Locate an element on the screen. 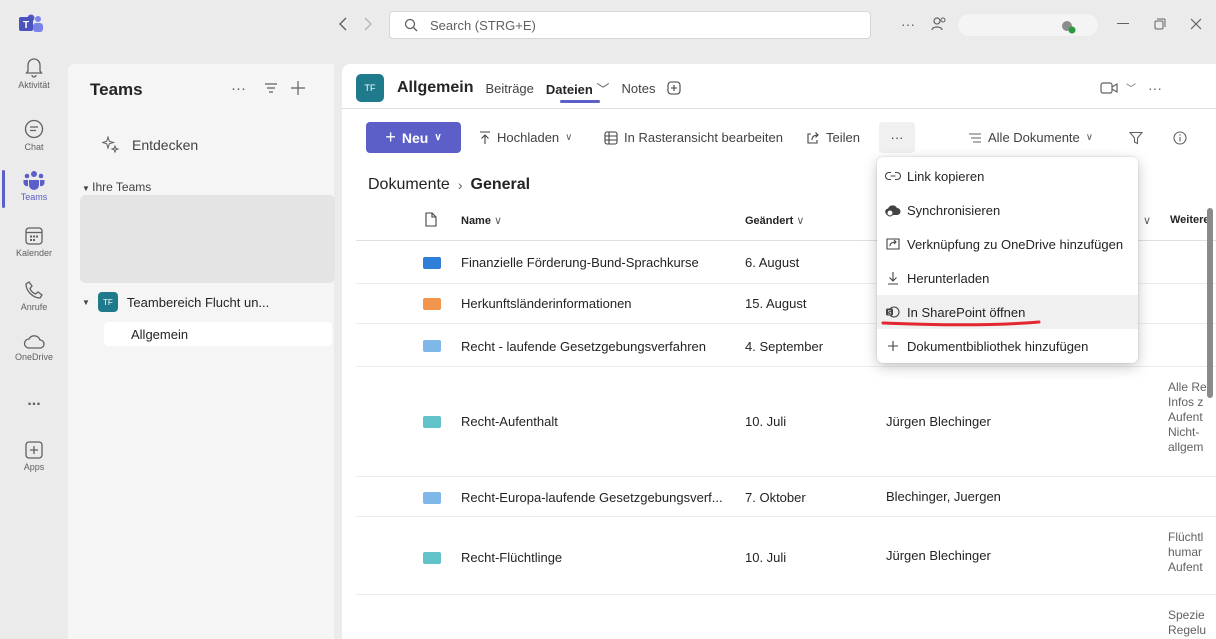 The height and width of the screenshot is (639, 1216). modified-date: 10. Juli is located at coordinates (766, 557).